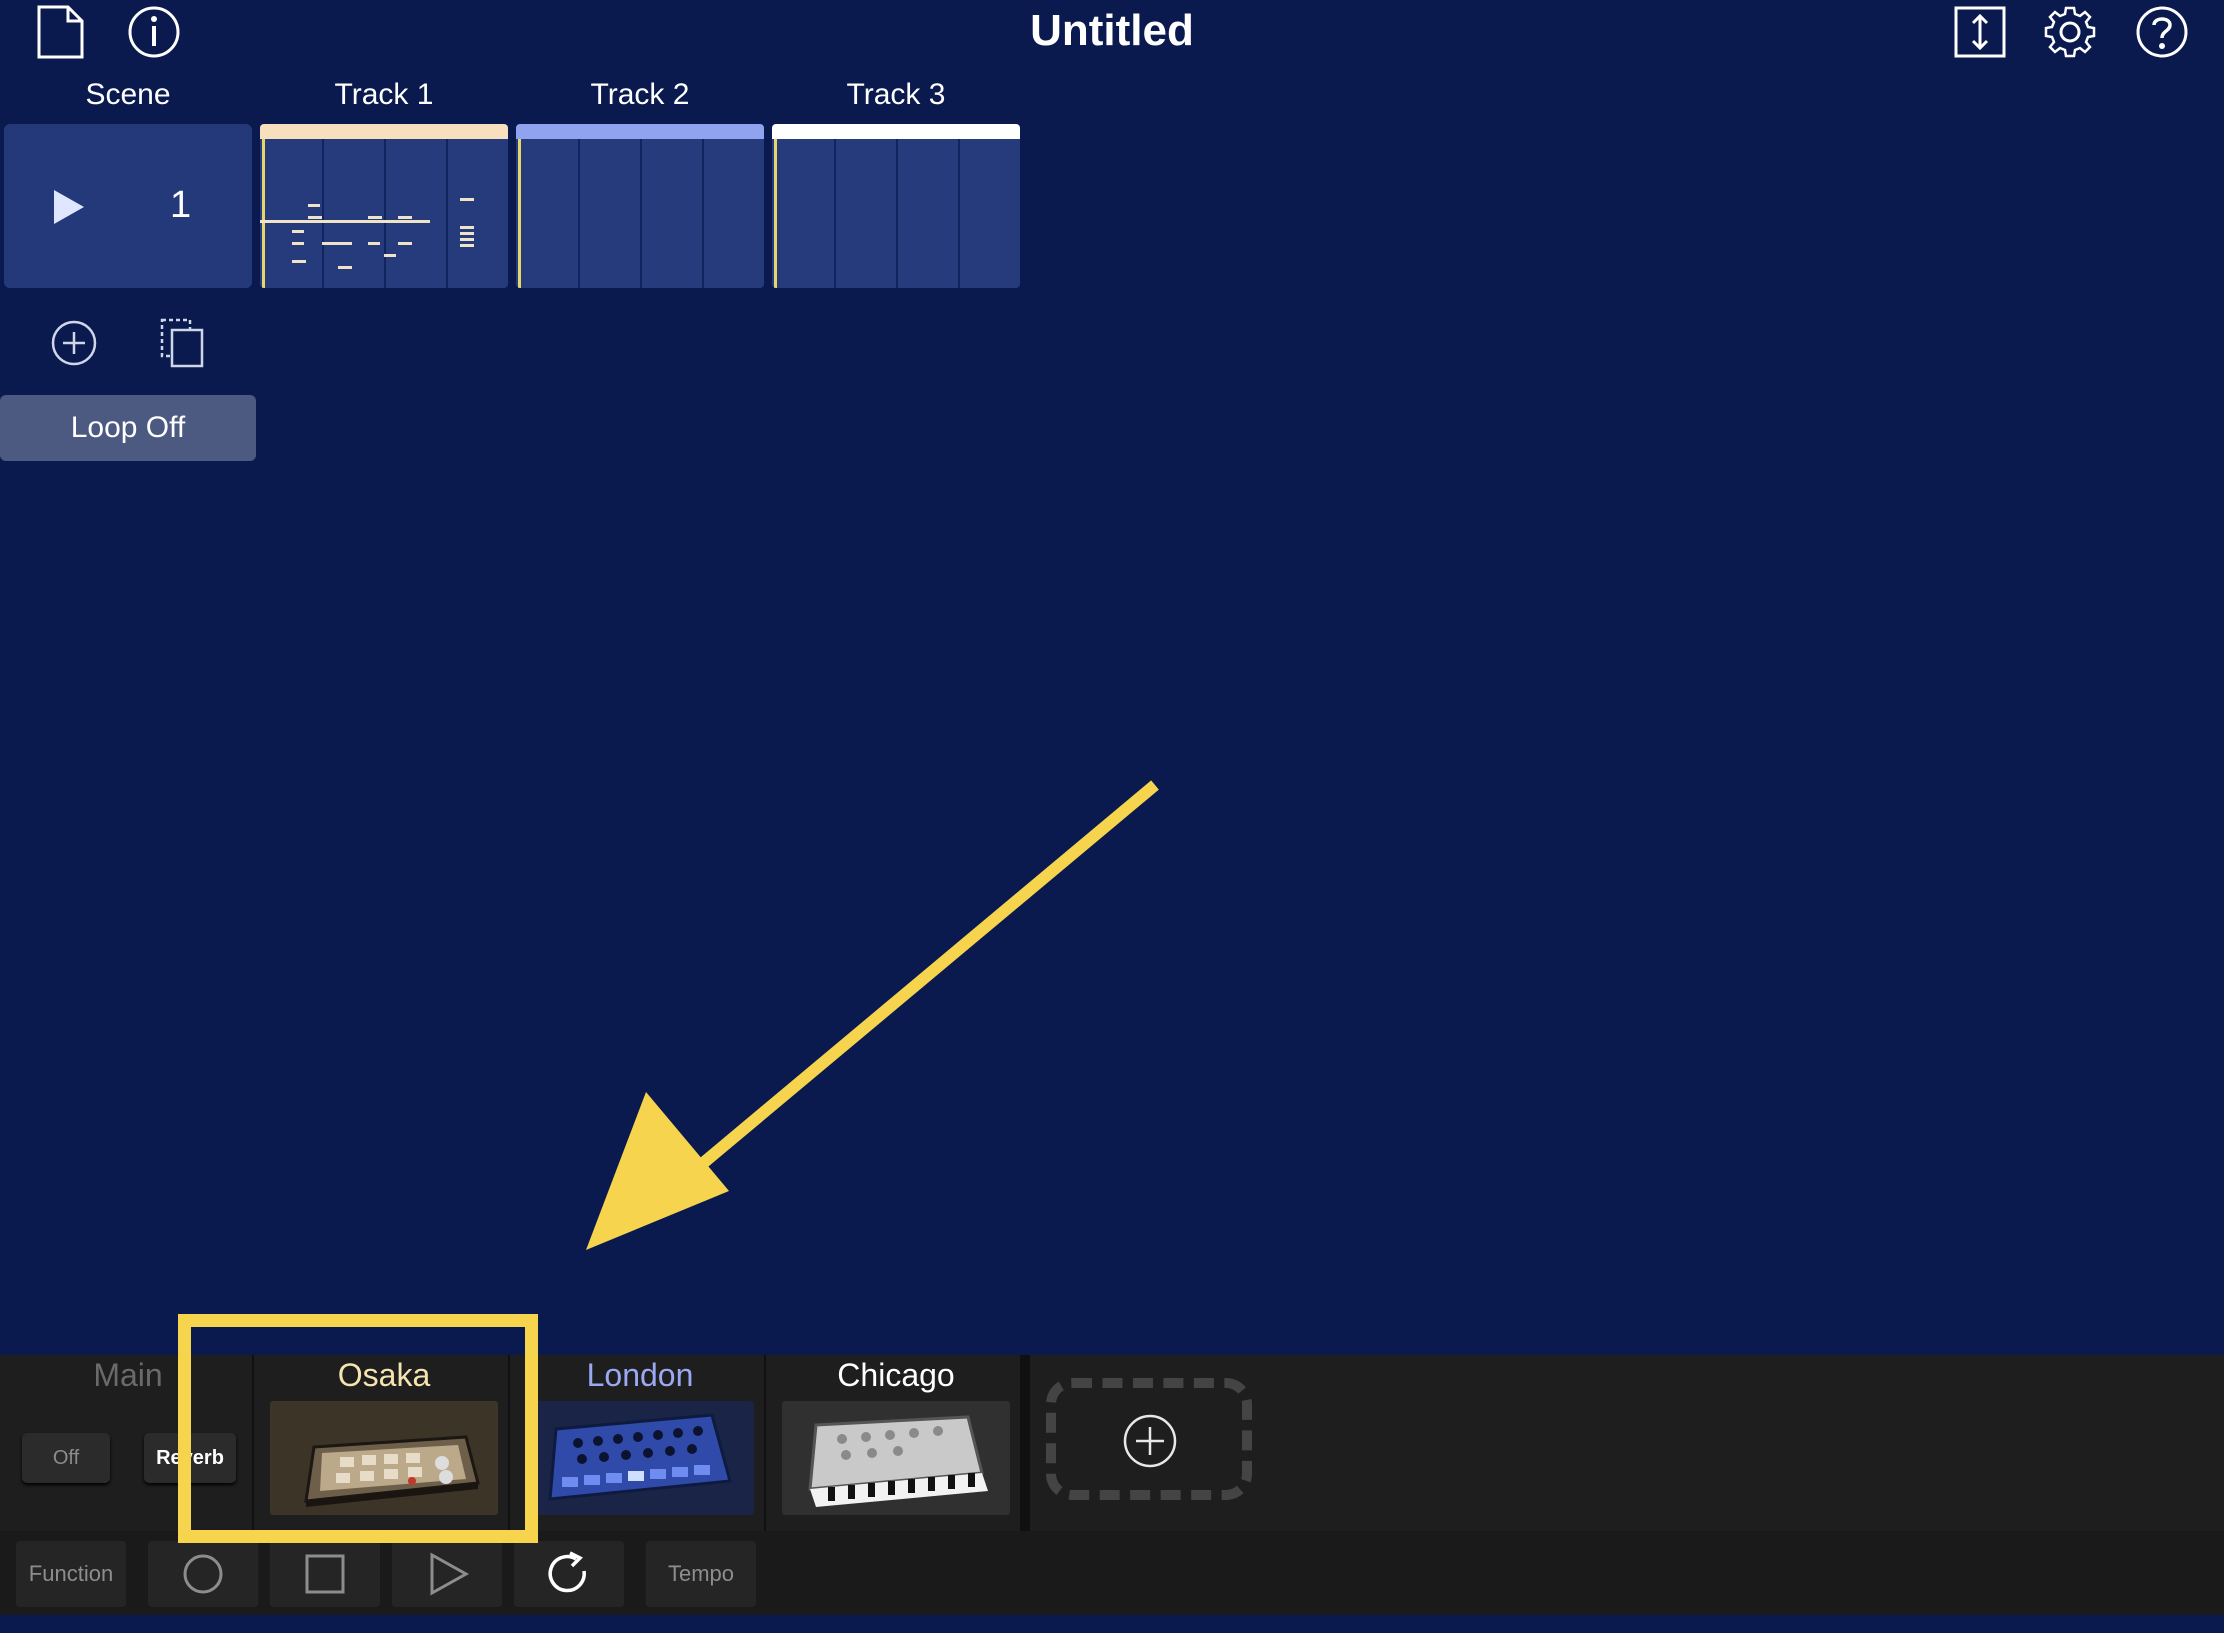 The width and height of the screenshot is (2224, 1633). I want to click on track-1-header: Track 1, so click(384, 94).